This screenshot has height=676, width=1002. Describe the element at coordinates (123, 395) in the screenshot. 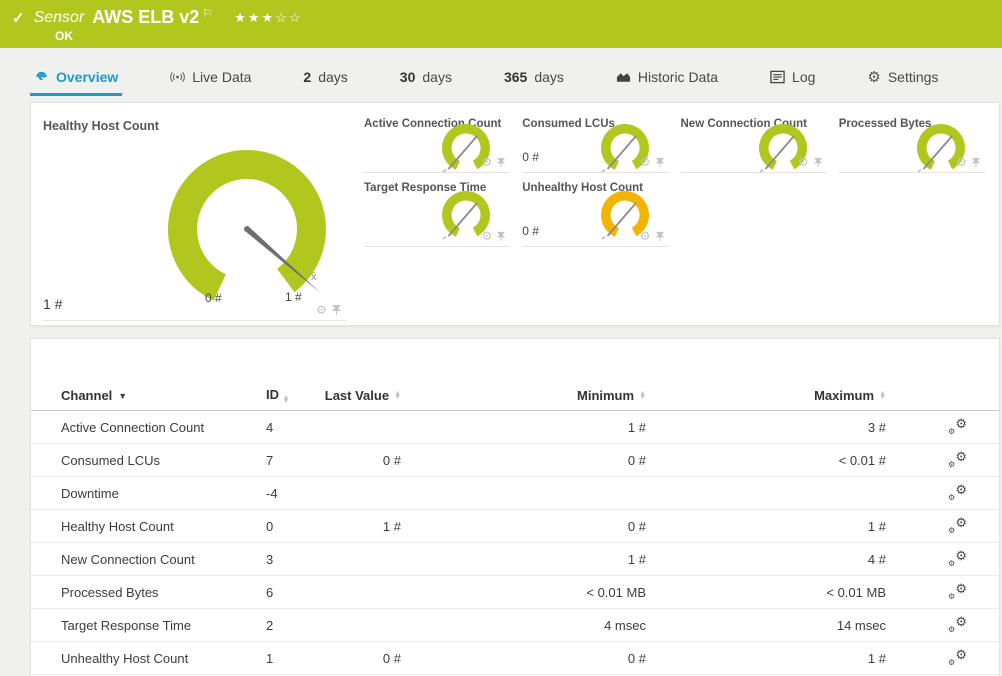

I see `sort-desc-icon: ▼` at that location.